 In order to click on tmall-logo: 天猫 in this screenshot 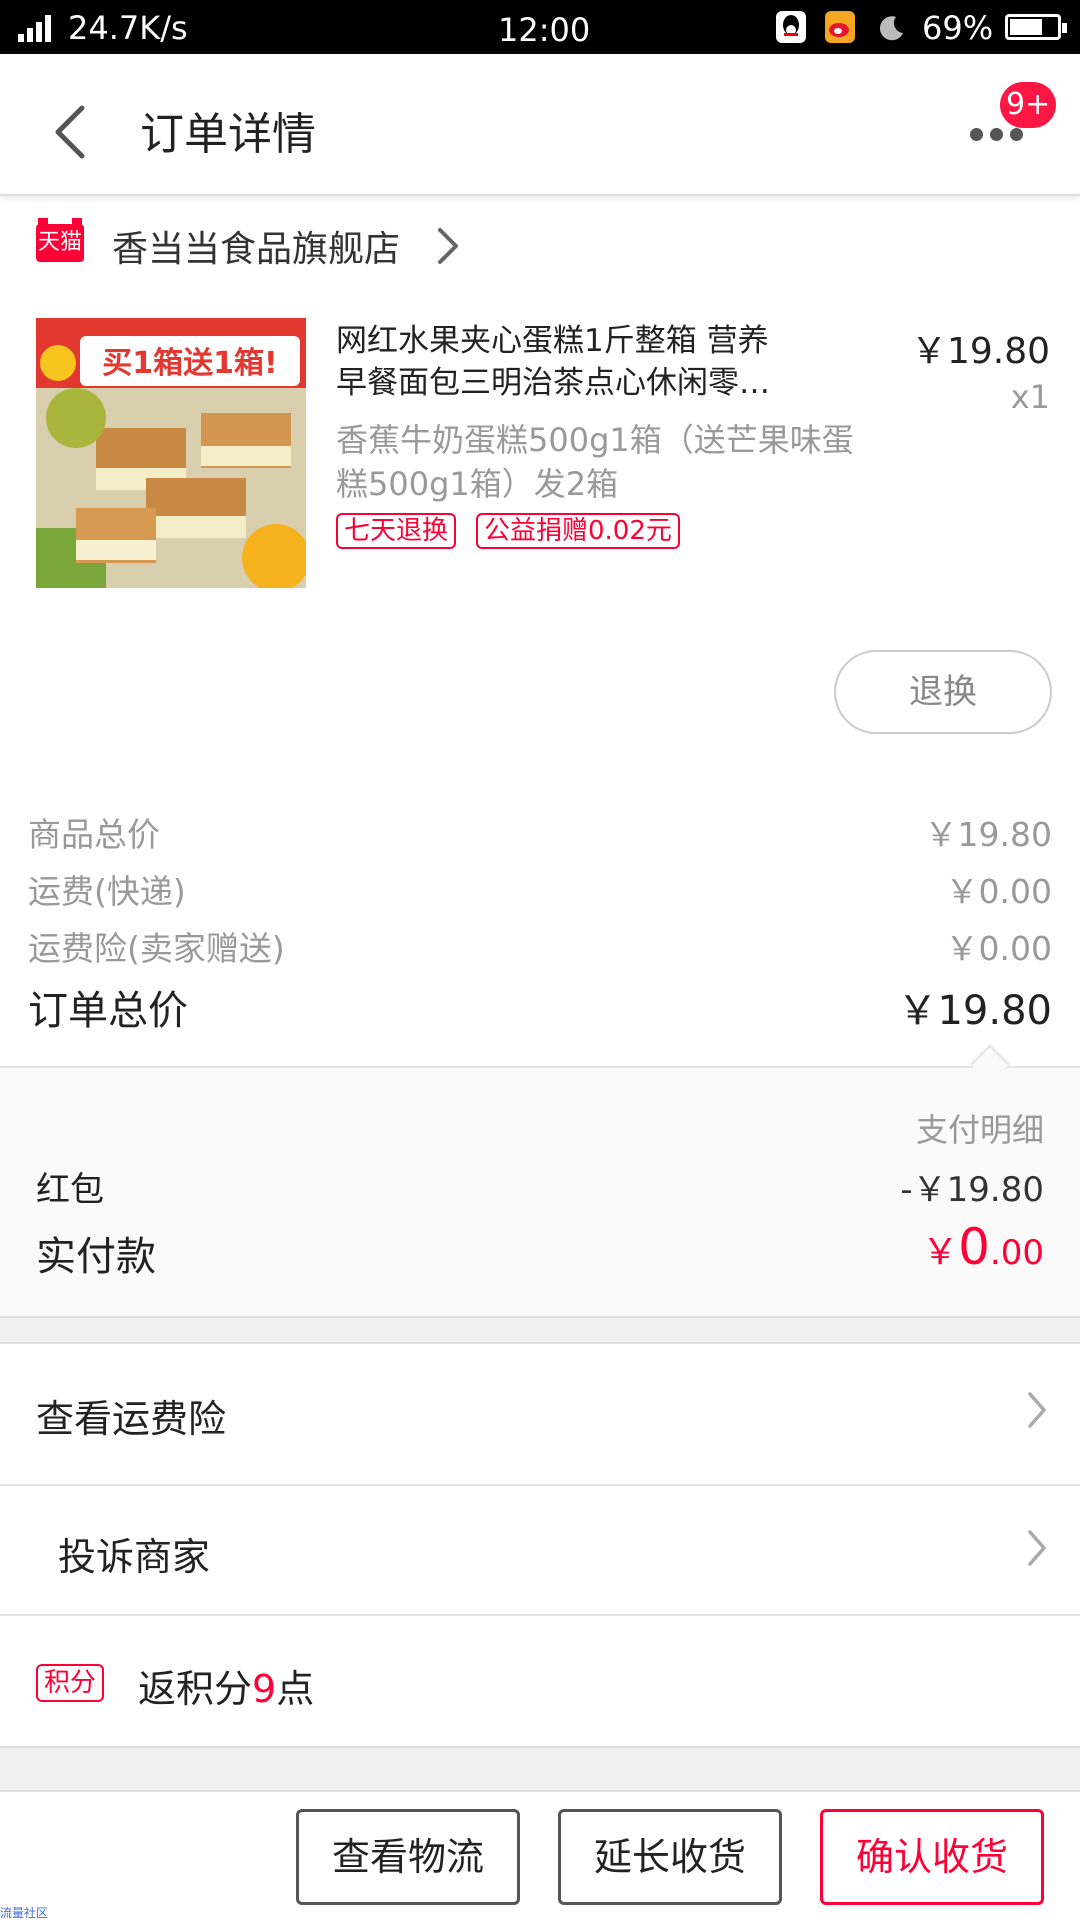, I will do `click(60, 240)`.